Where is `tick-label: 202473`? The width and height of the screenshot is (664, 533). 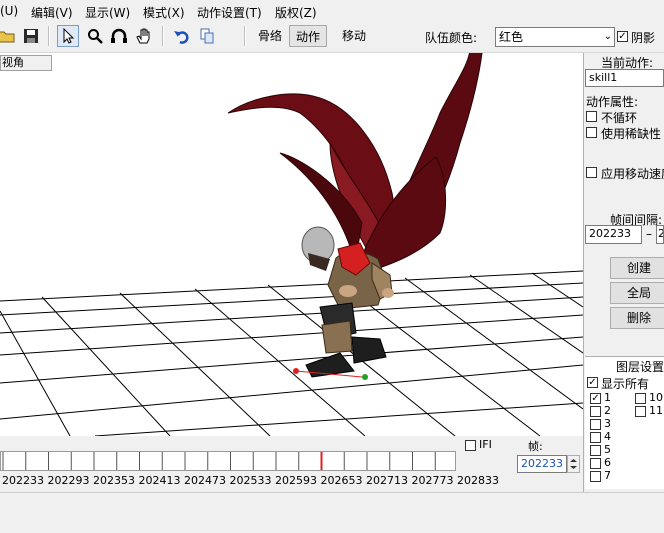 tick-label: 202473 is located at coordinates (205, 480).